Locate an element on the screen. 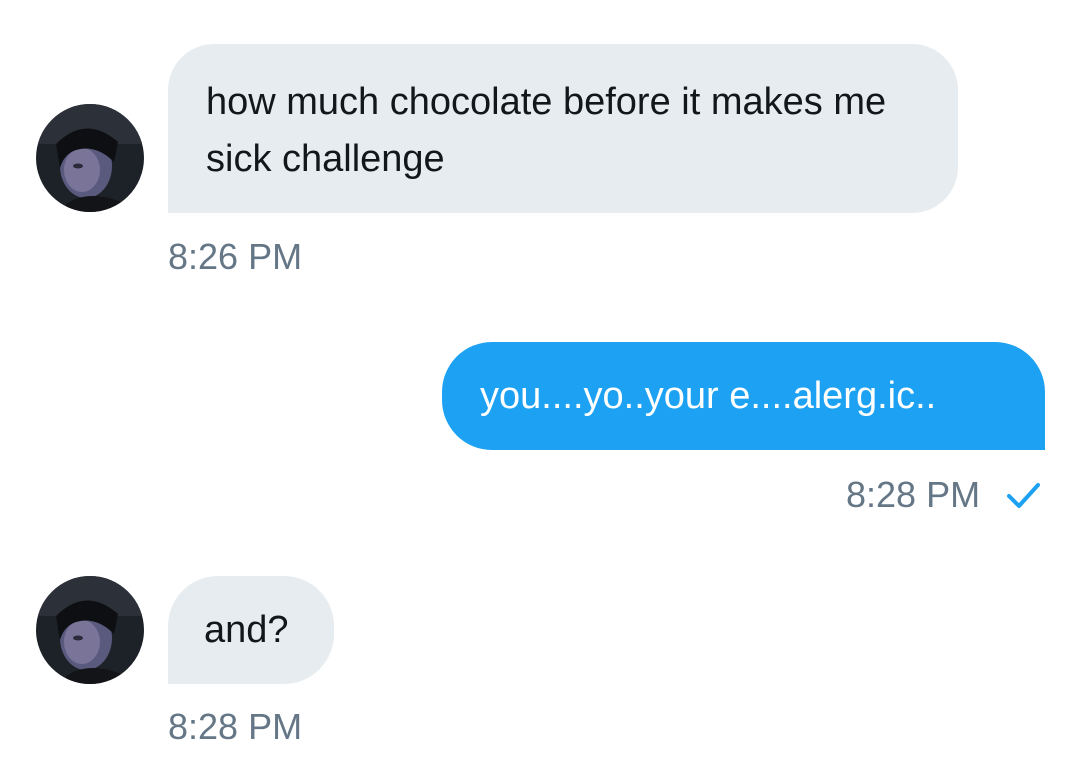 The image size is (1080, 766). message-text: and? is located at coordinates (246, 630).